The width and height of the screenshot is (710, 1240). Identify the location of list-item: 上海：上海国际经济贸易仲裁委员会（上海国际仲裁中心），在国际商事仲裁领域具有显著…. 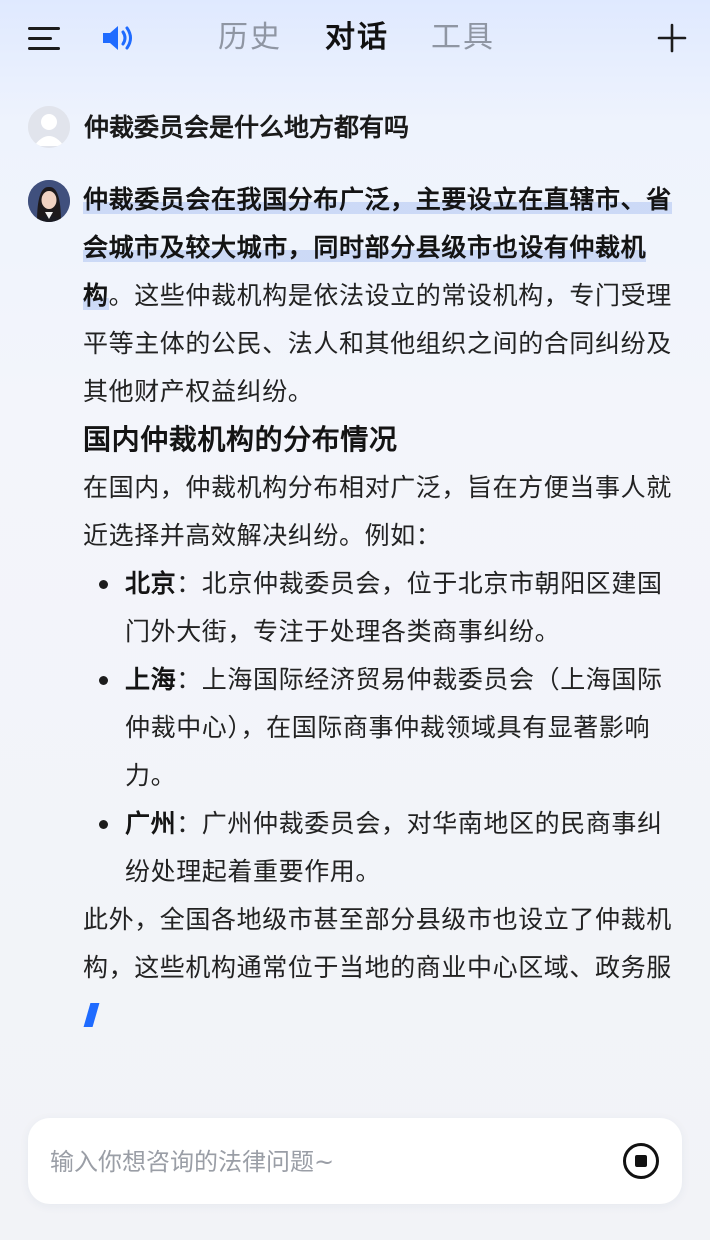
(386, 728).